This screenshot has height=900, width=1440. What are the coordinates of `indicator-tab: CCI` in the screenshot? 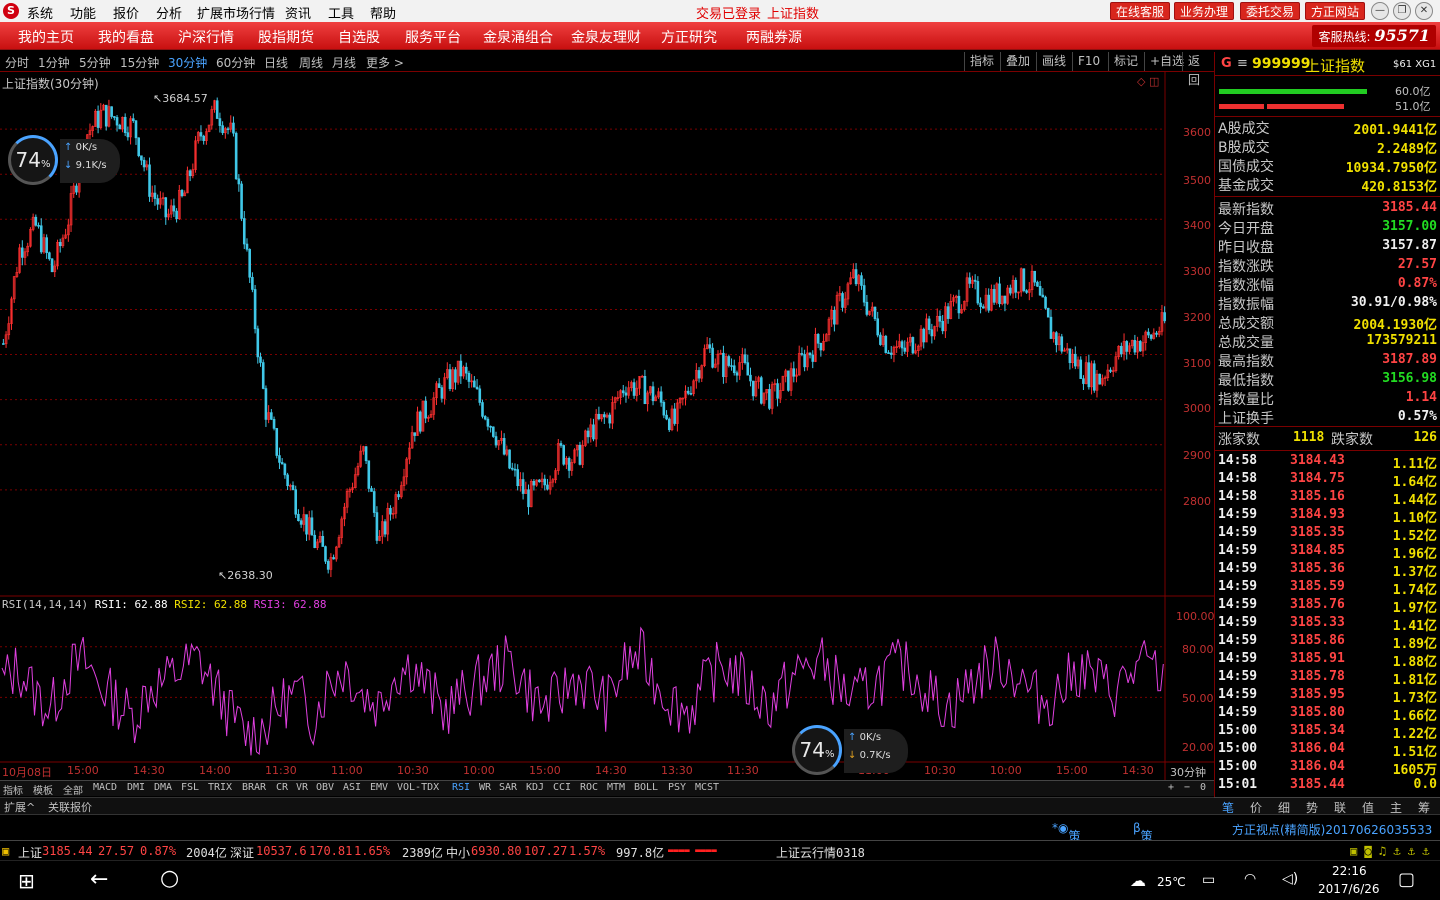 It's located at (562, 787).